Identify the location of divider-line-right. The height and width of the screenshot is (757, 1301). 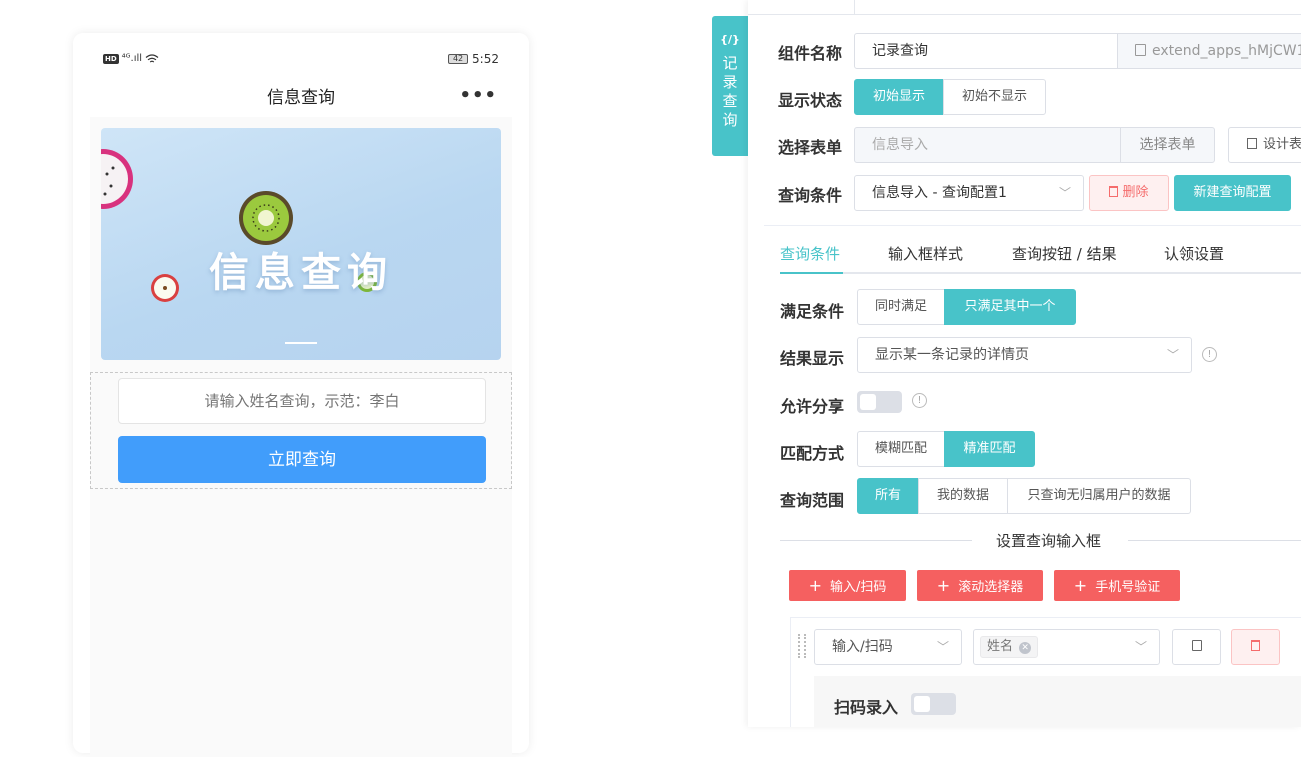
(1214, 540).